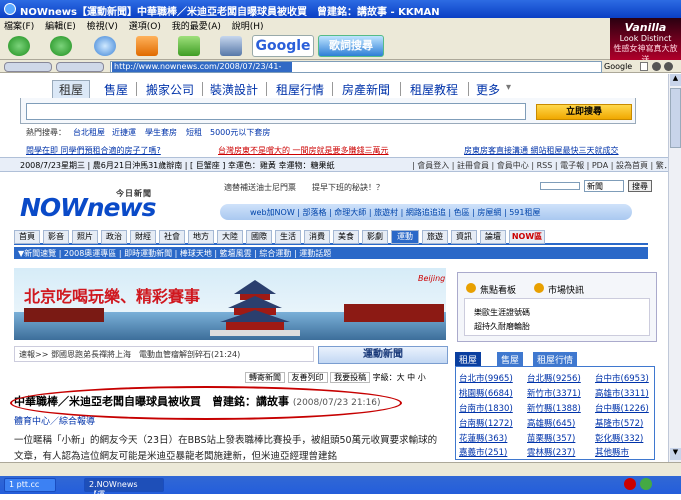  What do you see at coordinates (201, 237) in the screenshot?
I see `nav-item: 地方` at bounding box center [201, 237].